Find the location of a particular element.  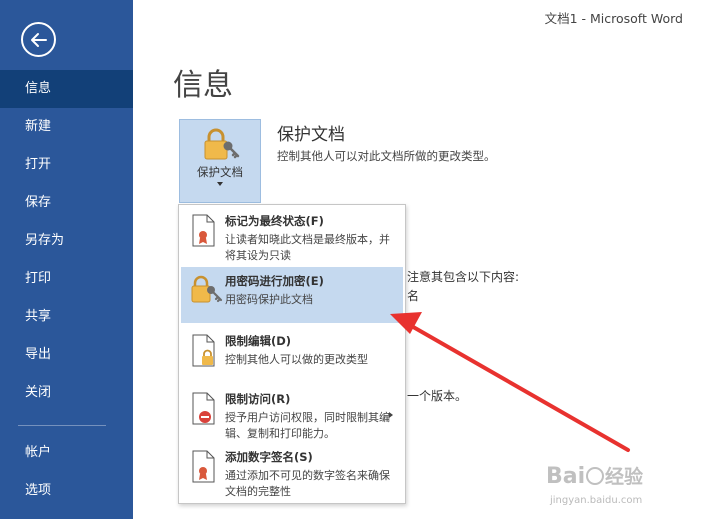

restrict-access-icon is located at coordinates (203, 408).